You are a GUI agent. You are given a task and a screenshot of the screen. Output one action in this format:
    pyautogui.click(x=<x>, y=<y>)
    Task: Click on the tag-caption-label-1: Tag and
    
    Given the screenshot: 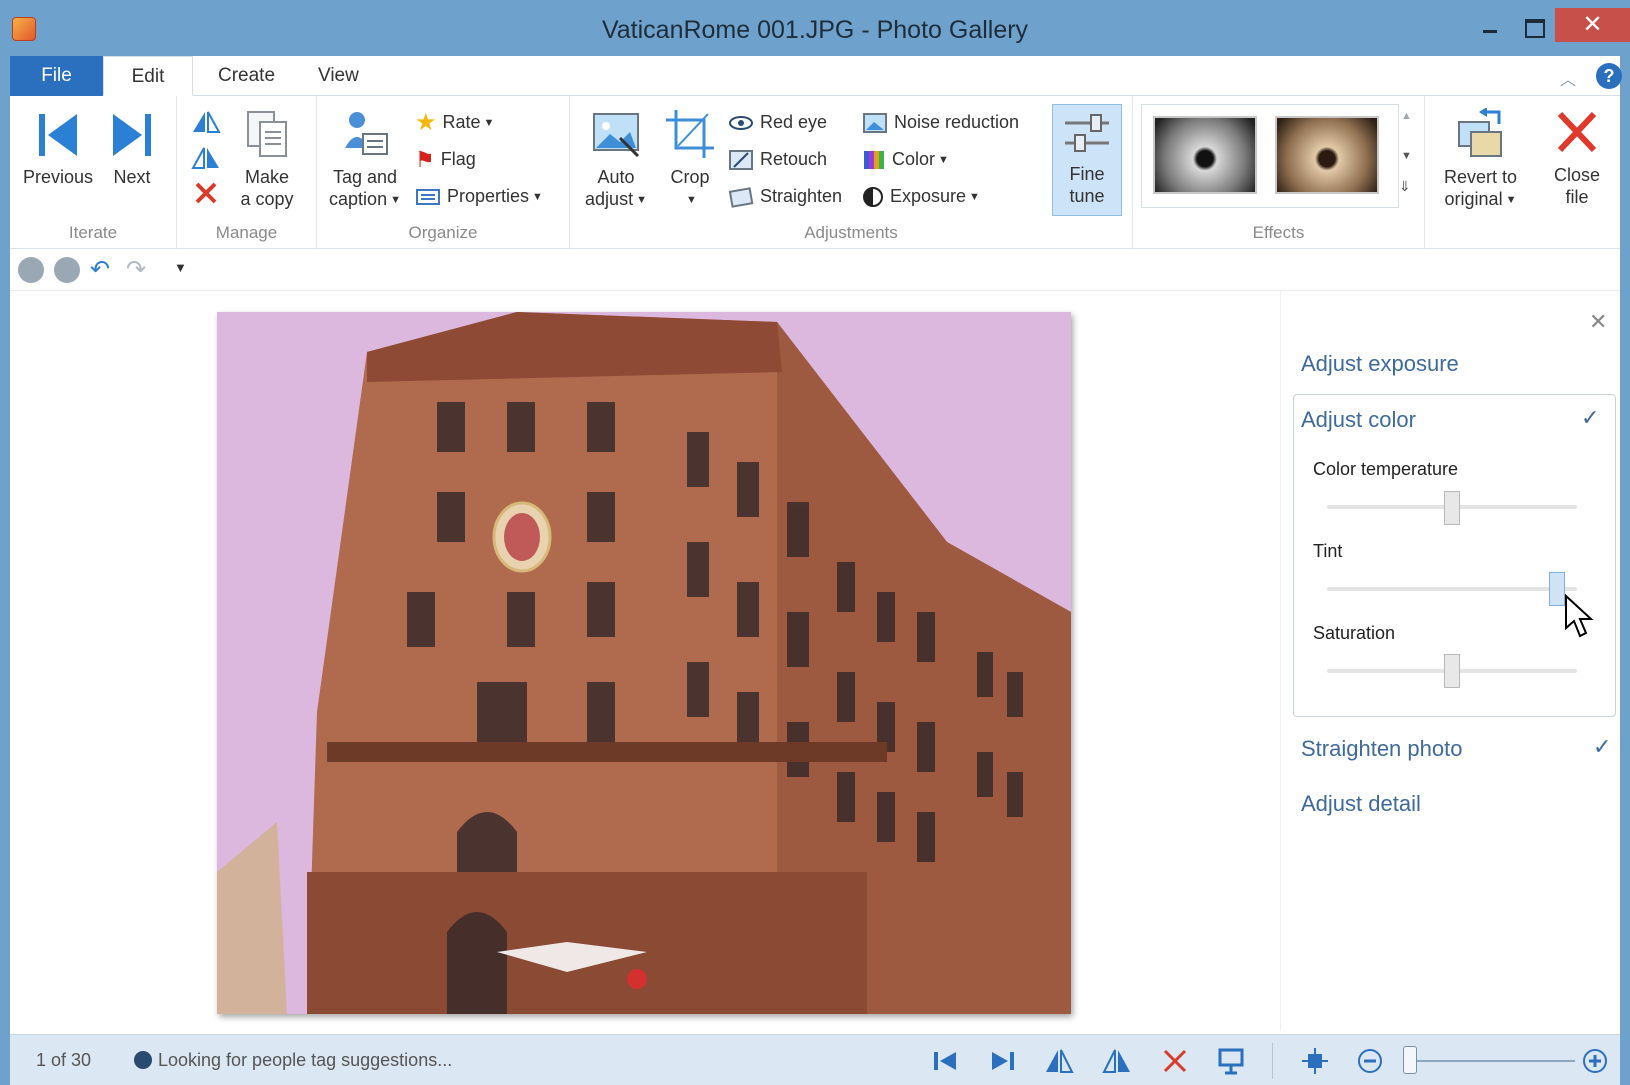 What is the action you would take?
    pyautogui.click(x=365, y=177)
    